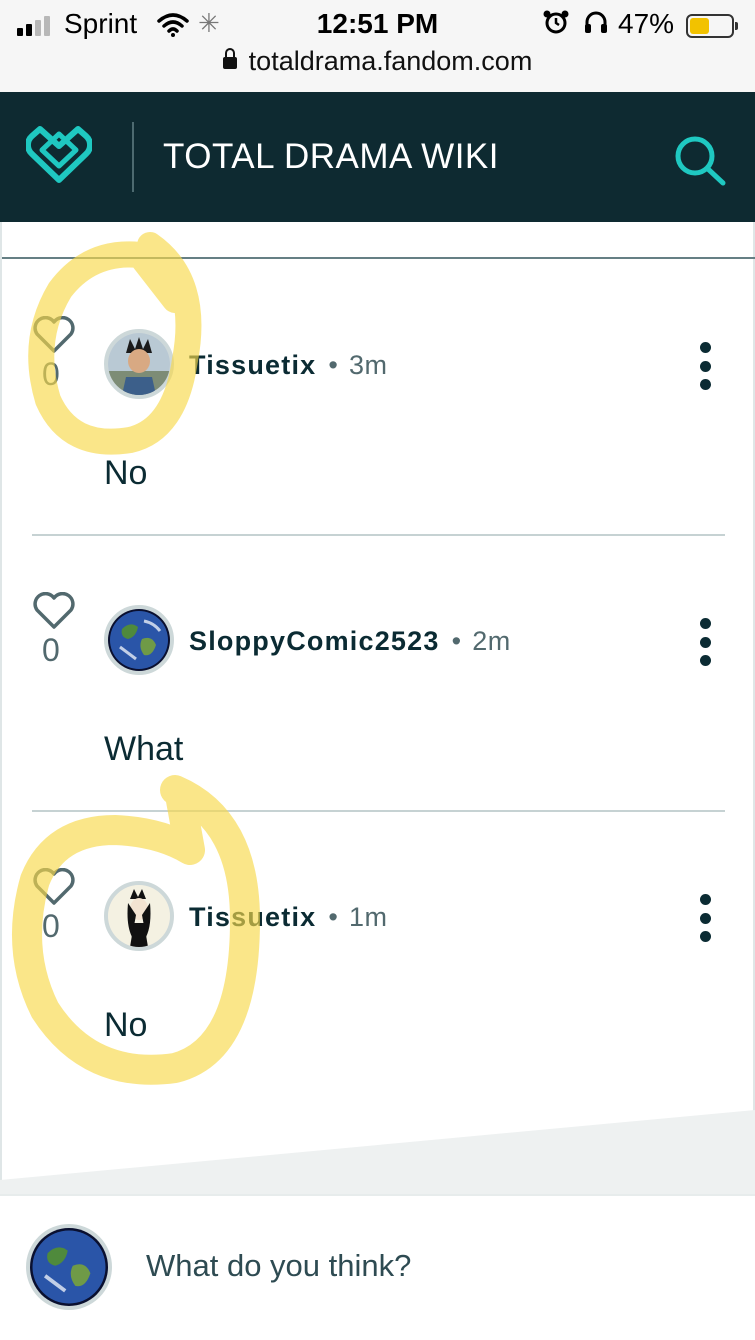  Describe the element at coordinates (596, 25) in the screenshot. I see `headphones-icon` at that location.